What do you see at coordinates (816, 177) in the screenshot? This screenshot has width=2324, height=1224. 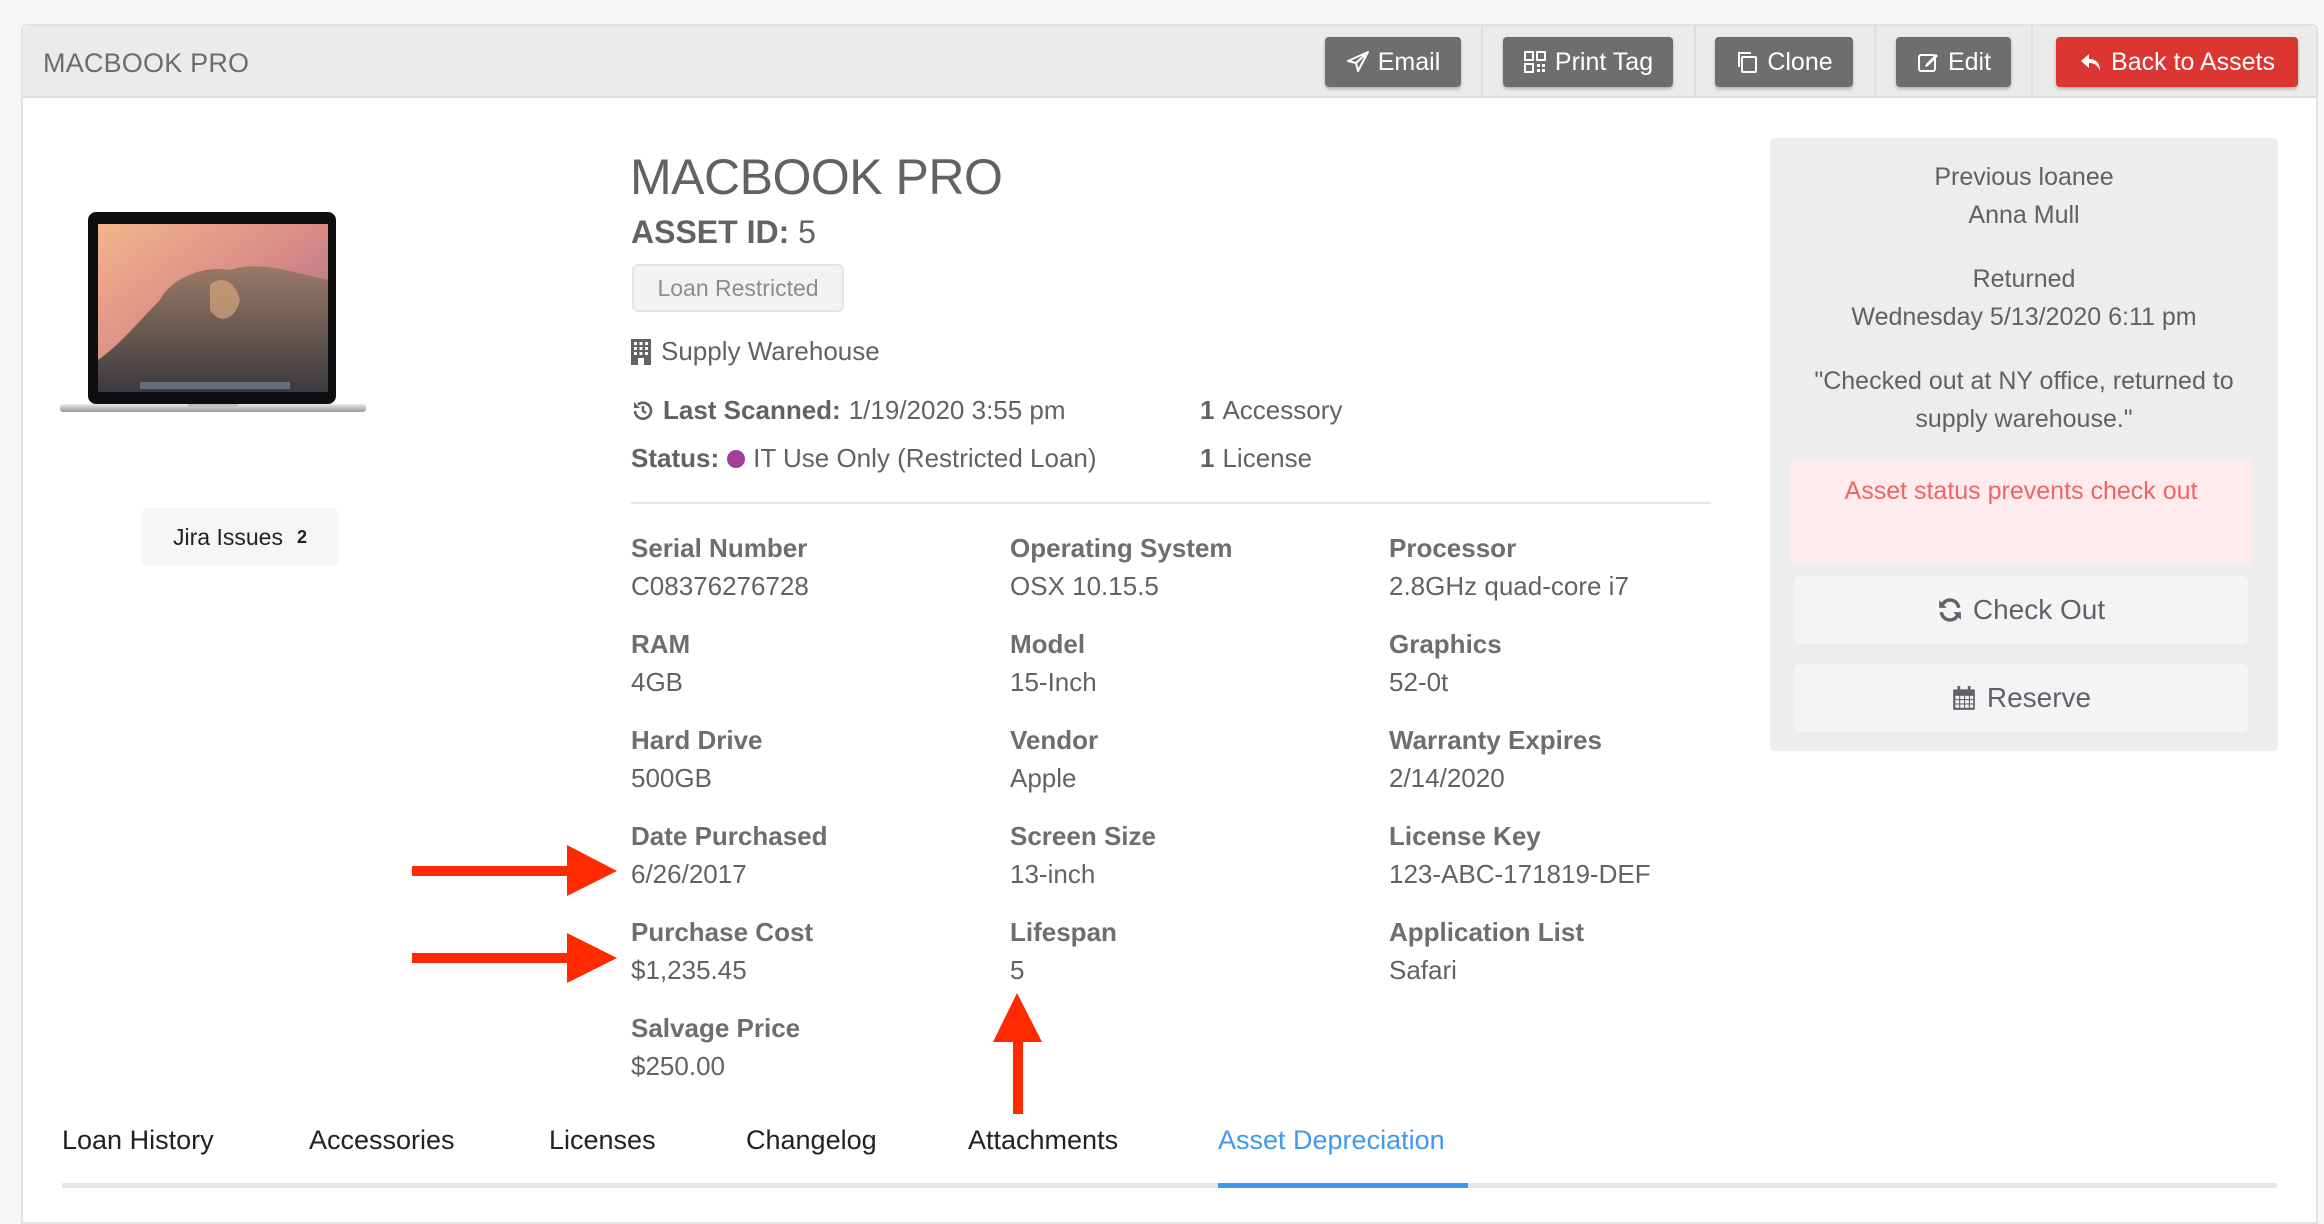 I see `asset-name: MACBOOK PRO` at bounding box center [816, 177].